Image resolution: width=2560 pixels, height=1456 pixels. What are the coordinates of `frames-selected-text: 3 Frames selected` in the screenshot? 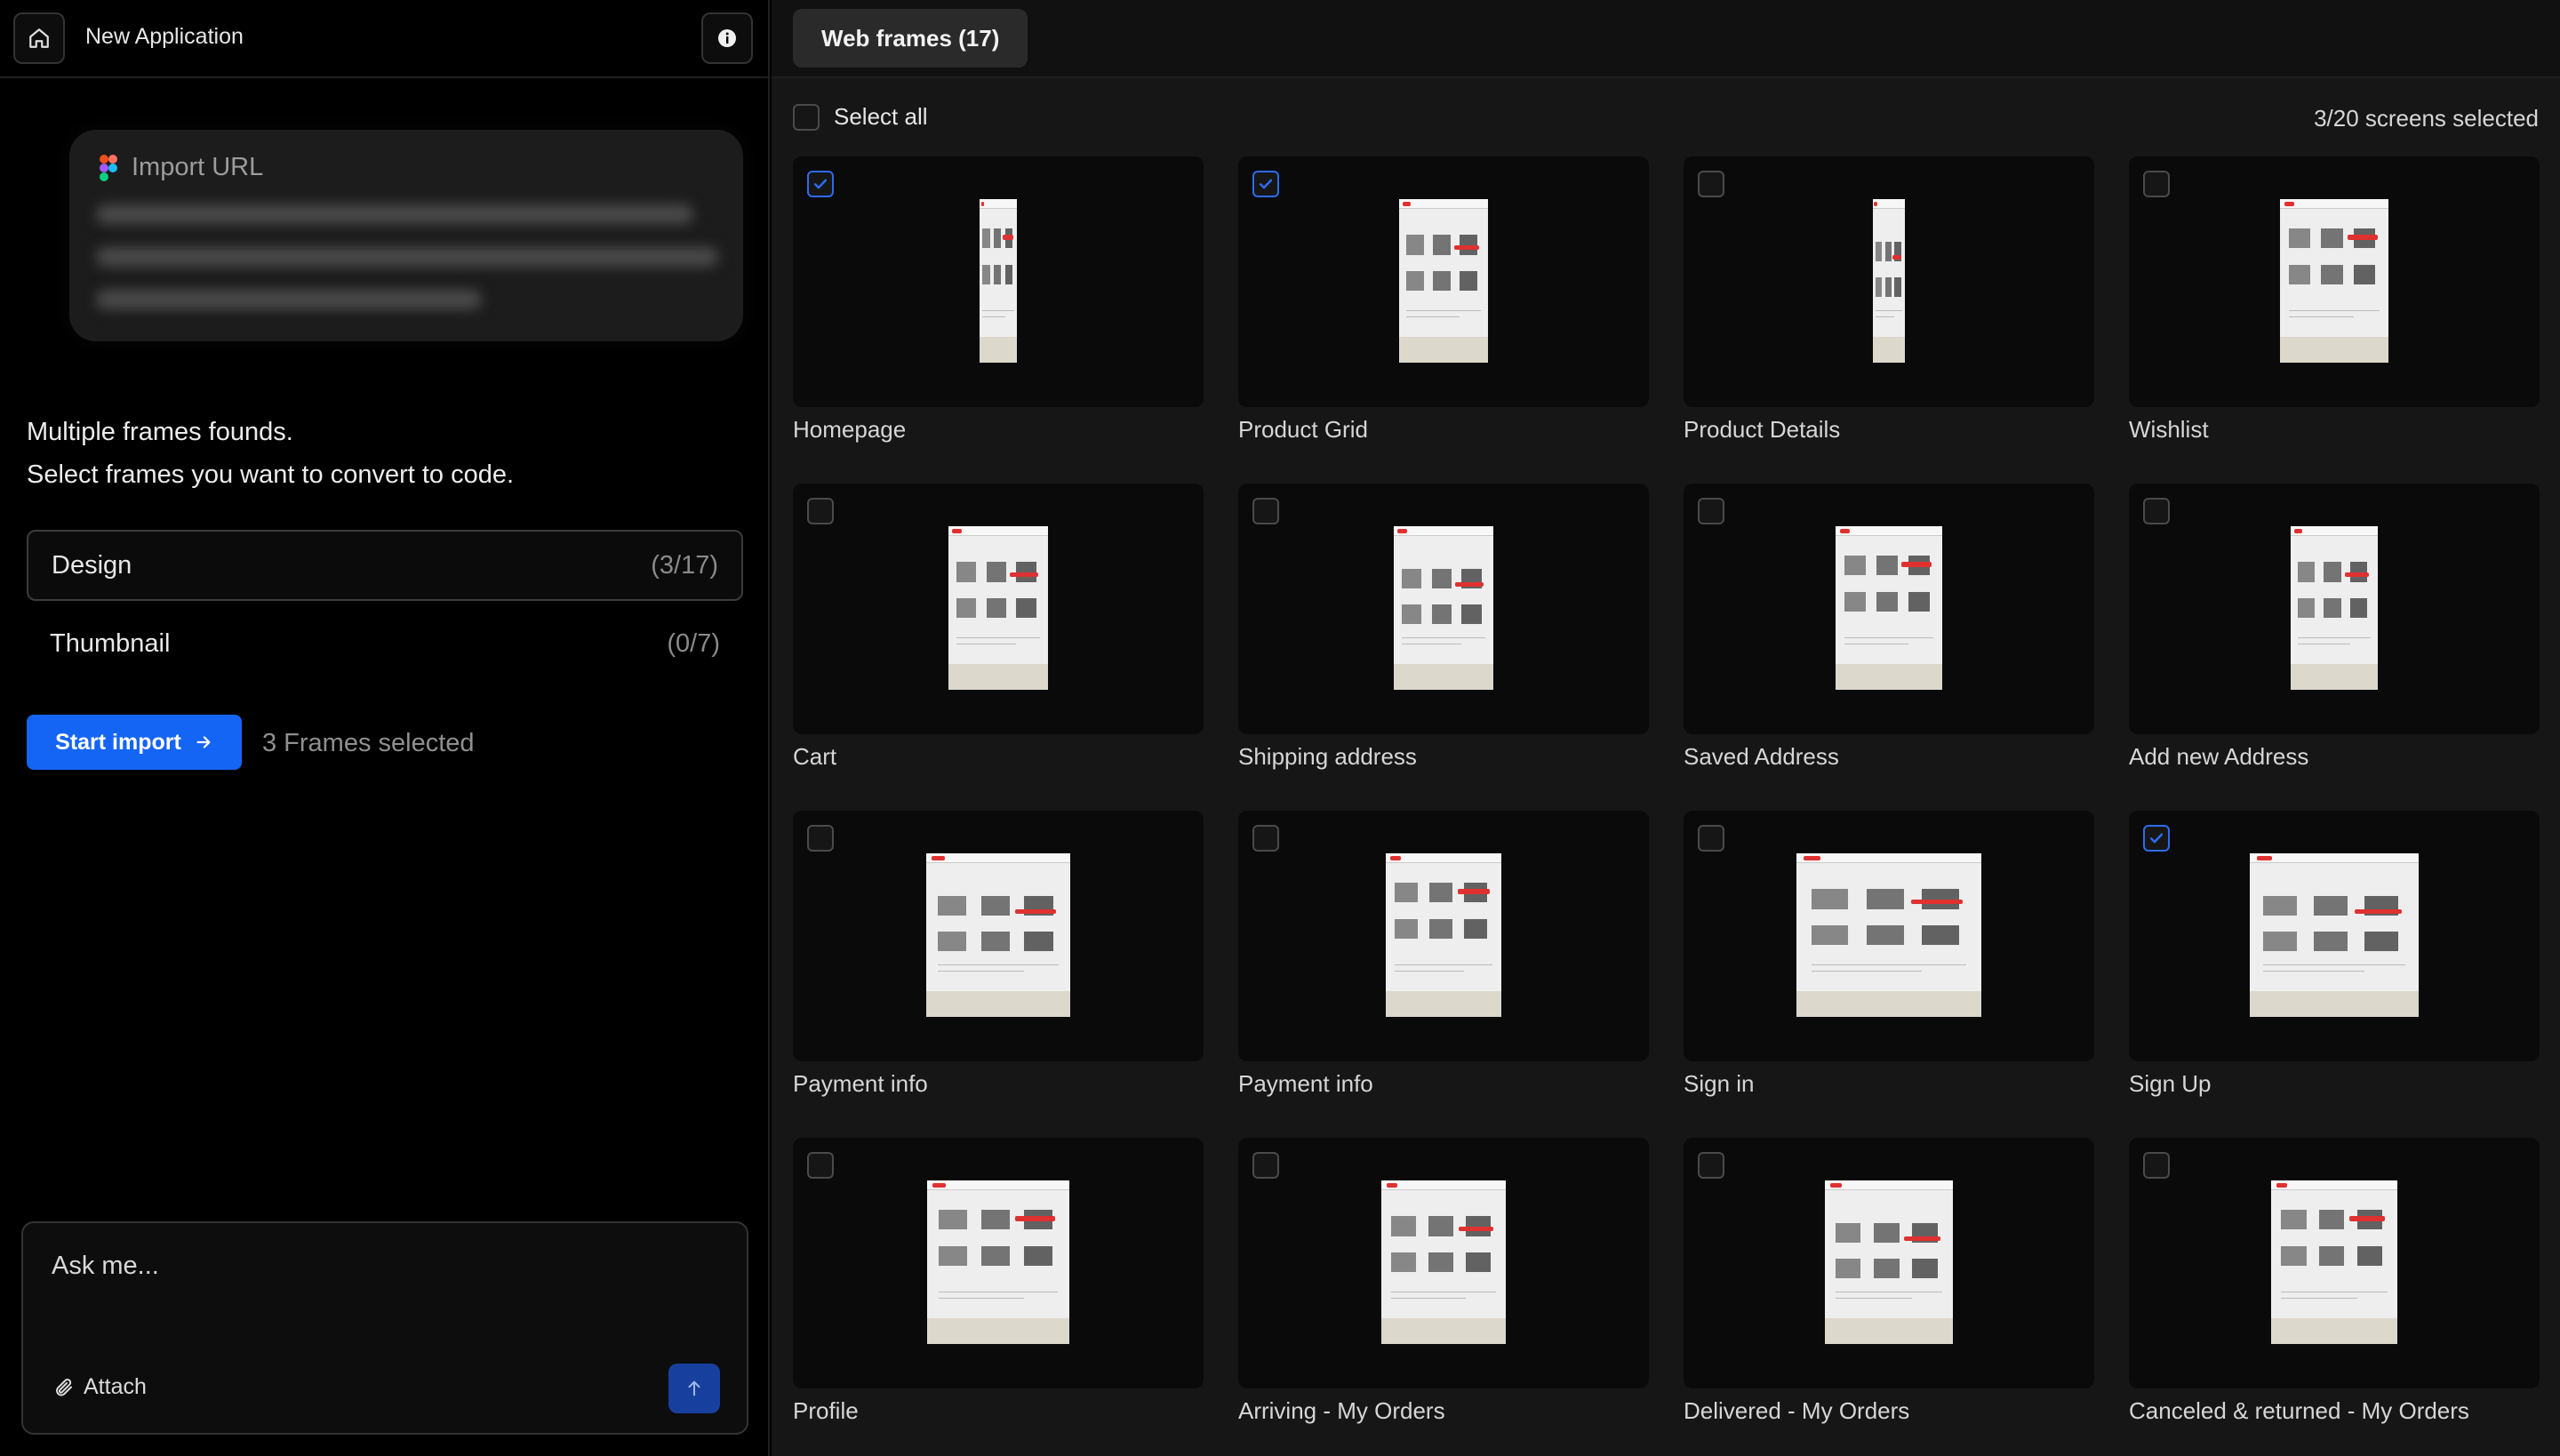 It's located at (368, 743).